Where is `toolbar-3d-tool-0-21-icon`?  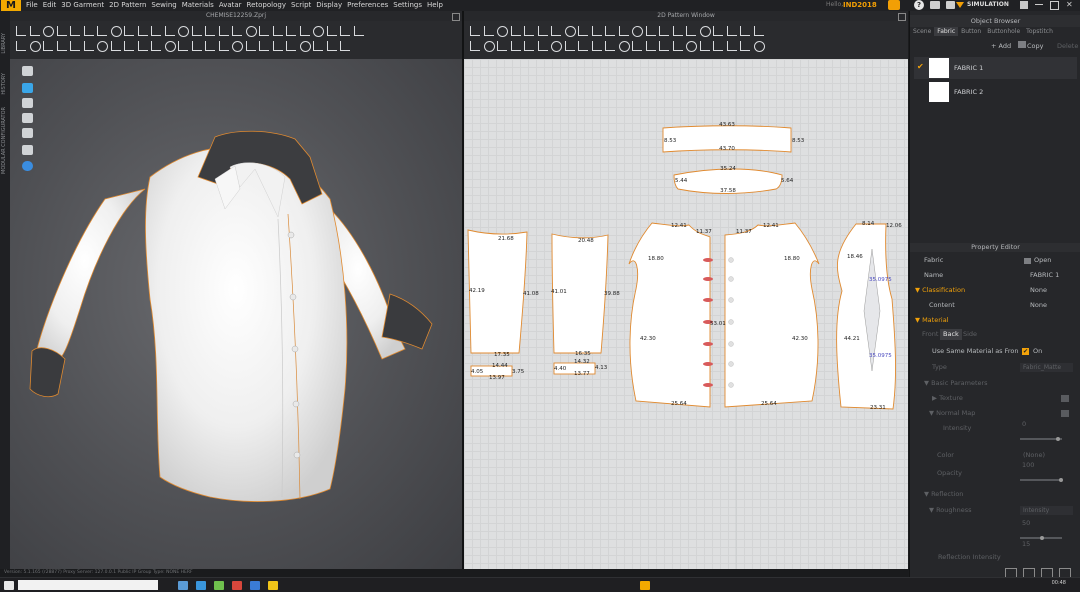
toolbar-3d-tool-0-21-icon is located at coordinates (304, 31).